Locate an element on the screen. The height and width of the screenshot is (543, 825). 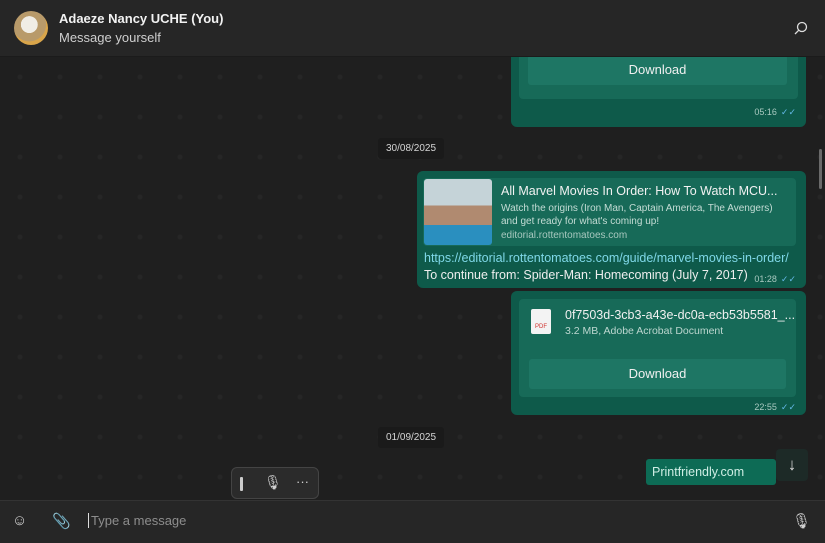
date-separator: 30/08/2025 is located at coordinates (411, 148).